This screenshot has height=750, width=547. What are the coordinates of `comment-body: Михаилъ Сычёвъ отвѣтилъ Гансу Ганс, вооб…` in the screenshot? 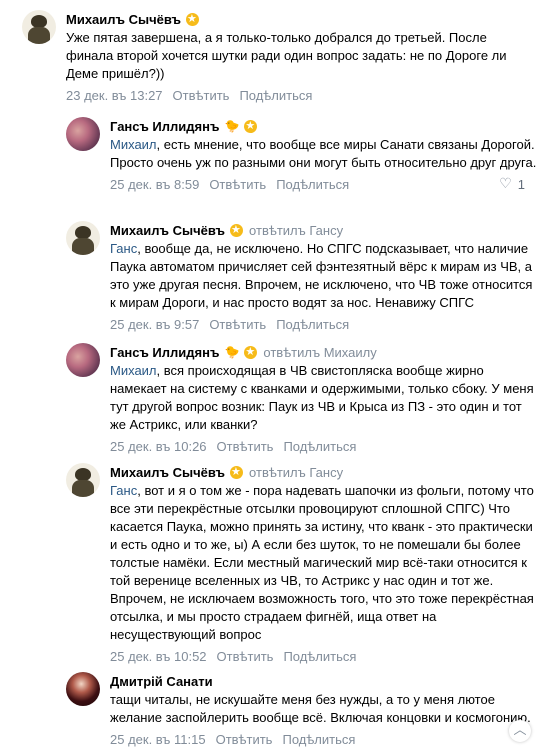 It's located at (323, 276).